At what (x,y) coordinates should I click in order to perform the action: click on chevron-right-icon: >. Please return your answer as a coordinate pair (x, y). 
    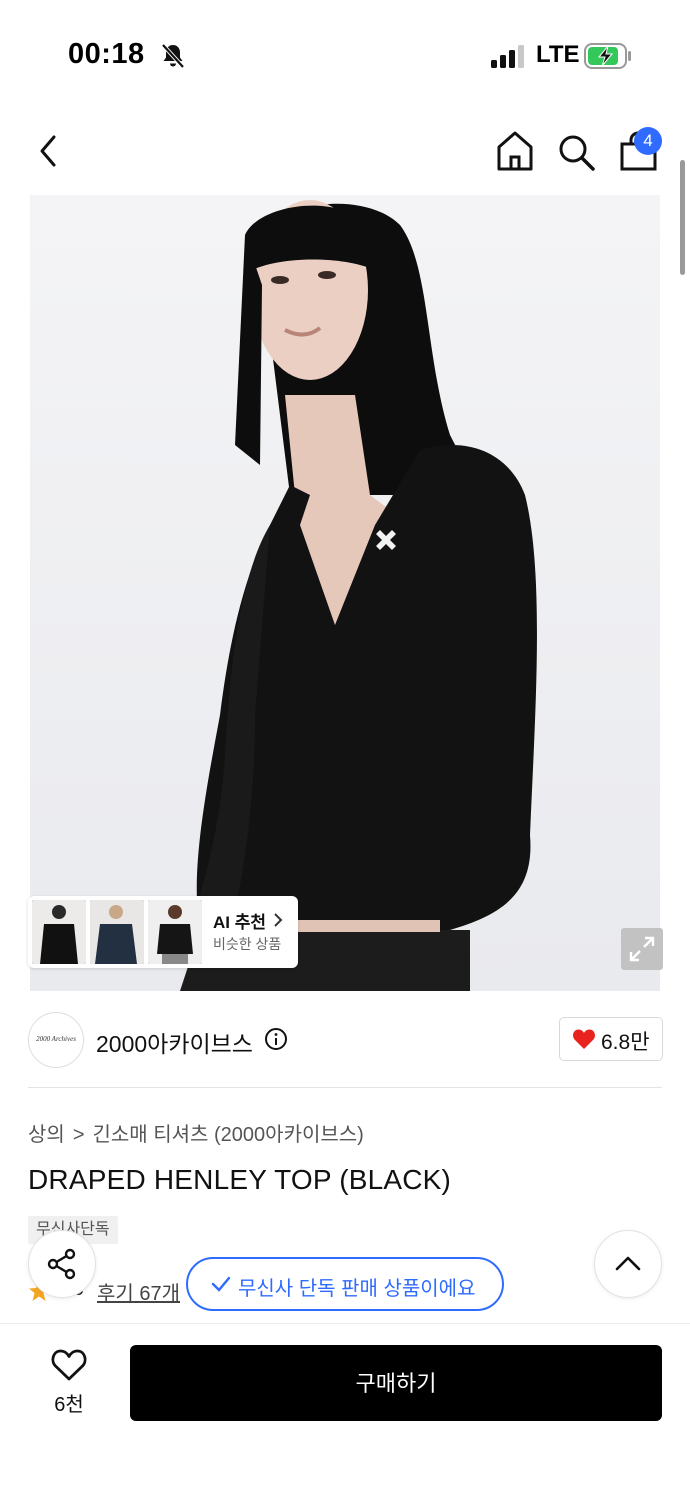
    Looking at the image, I should click on (78, 1135).